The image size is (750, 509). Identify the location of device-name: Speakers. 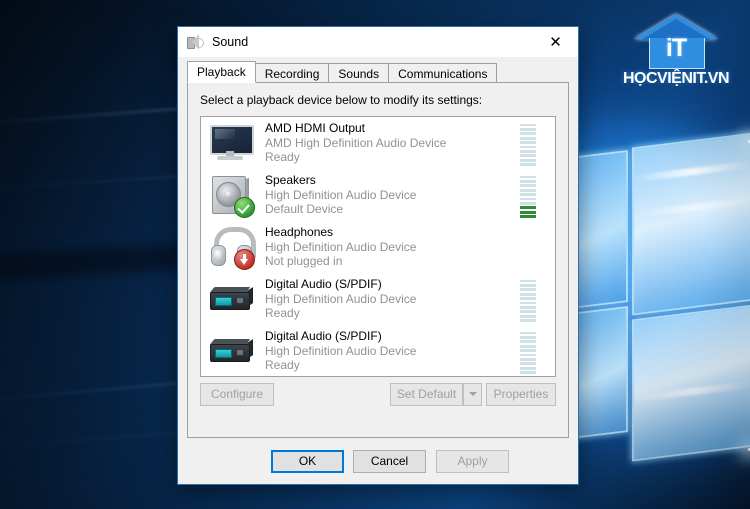
(290, 180).